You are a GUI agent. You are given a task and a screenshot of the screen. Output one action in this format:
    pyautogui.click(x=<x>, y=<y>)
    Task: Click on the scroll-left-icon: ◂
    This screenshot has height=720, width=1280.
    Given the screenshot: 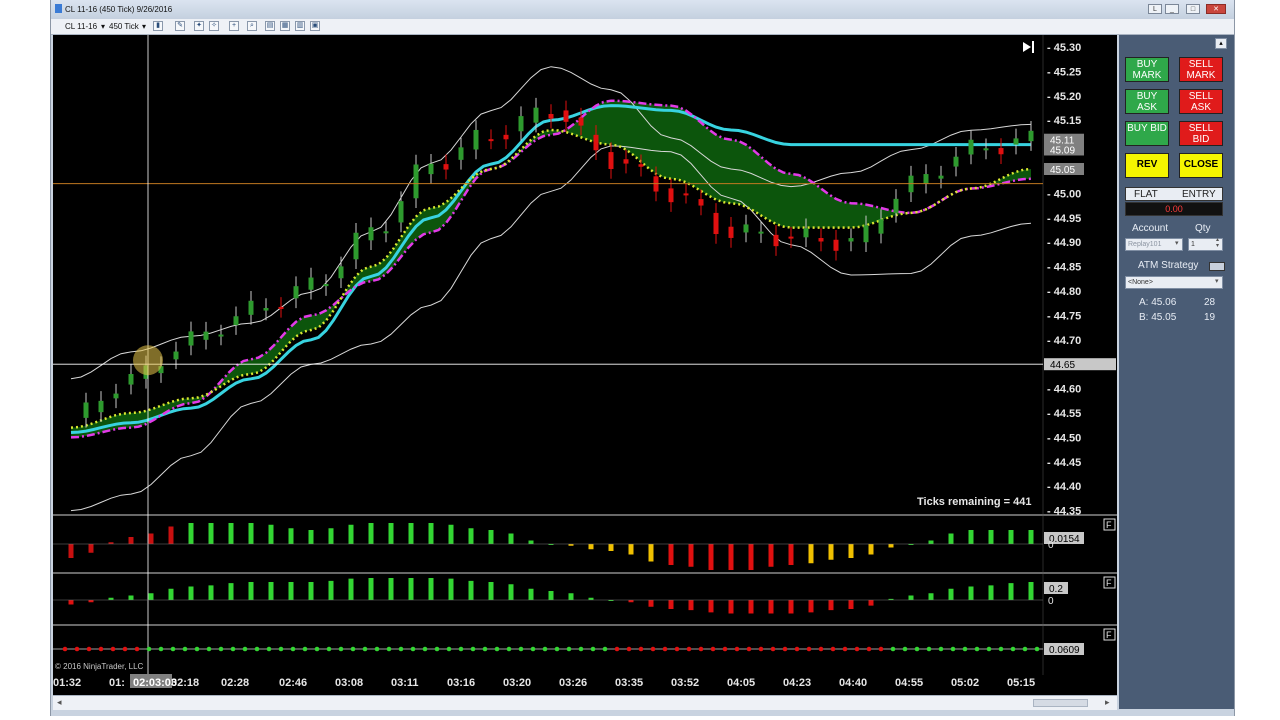 What is the action you would take?
    pyautogui.click(x=59, y=702)
    